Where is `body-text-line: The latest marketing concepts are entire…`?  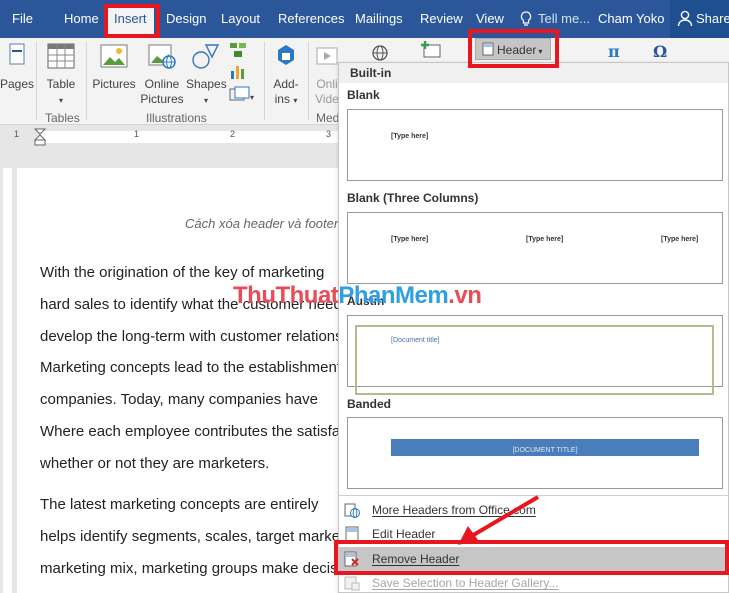 body-text-line: The latest marketing concepts are entire… is located at coordinates (179, 504).